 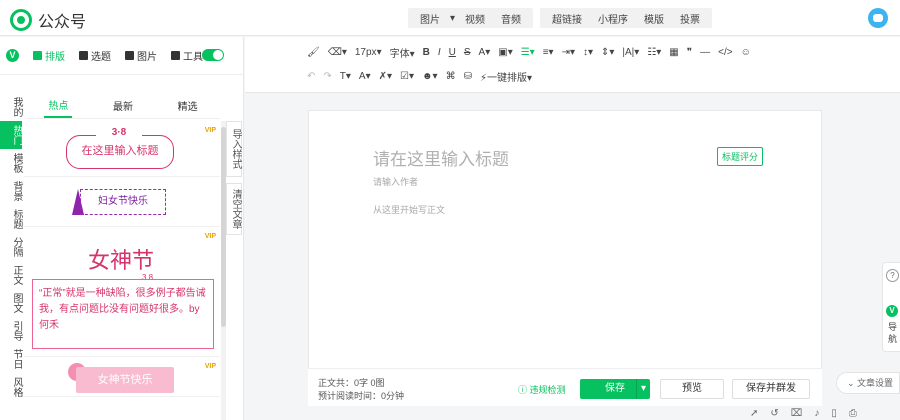 I want to click on category-item: 风格, so click(x=11, y=387).